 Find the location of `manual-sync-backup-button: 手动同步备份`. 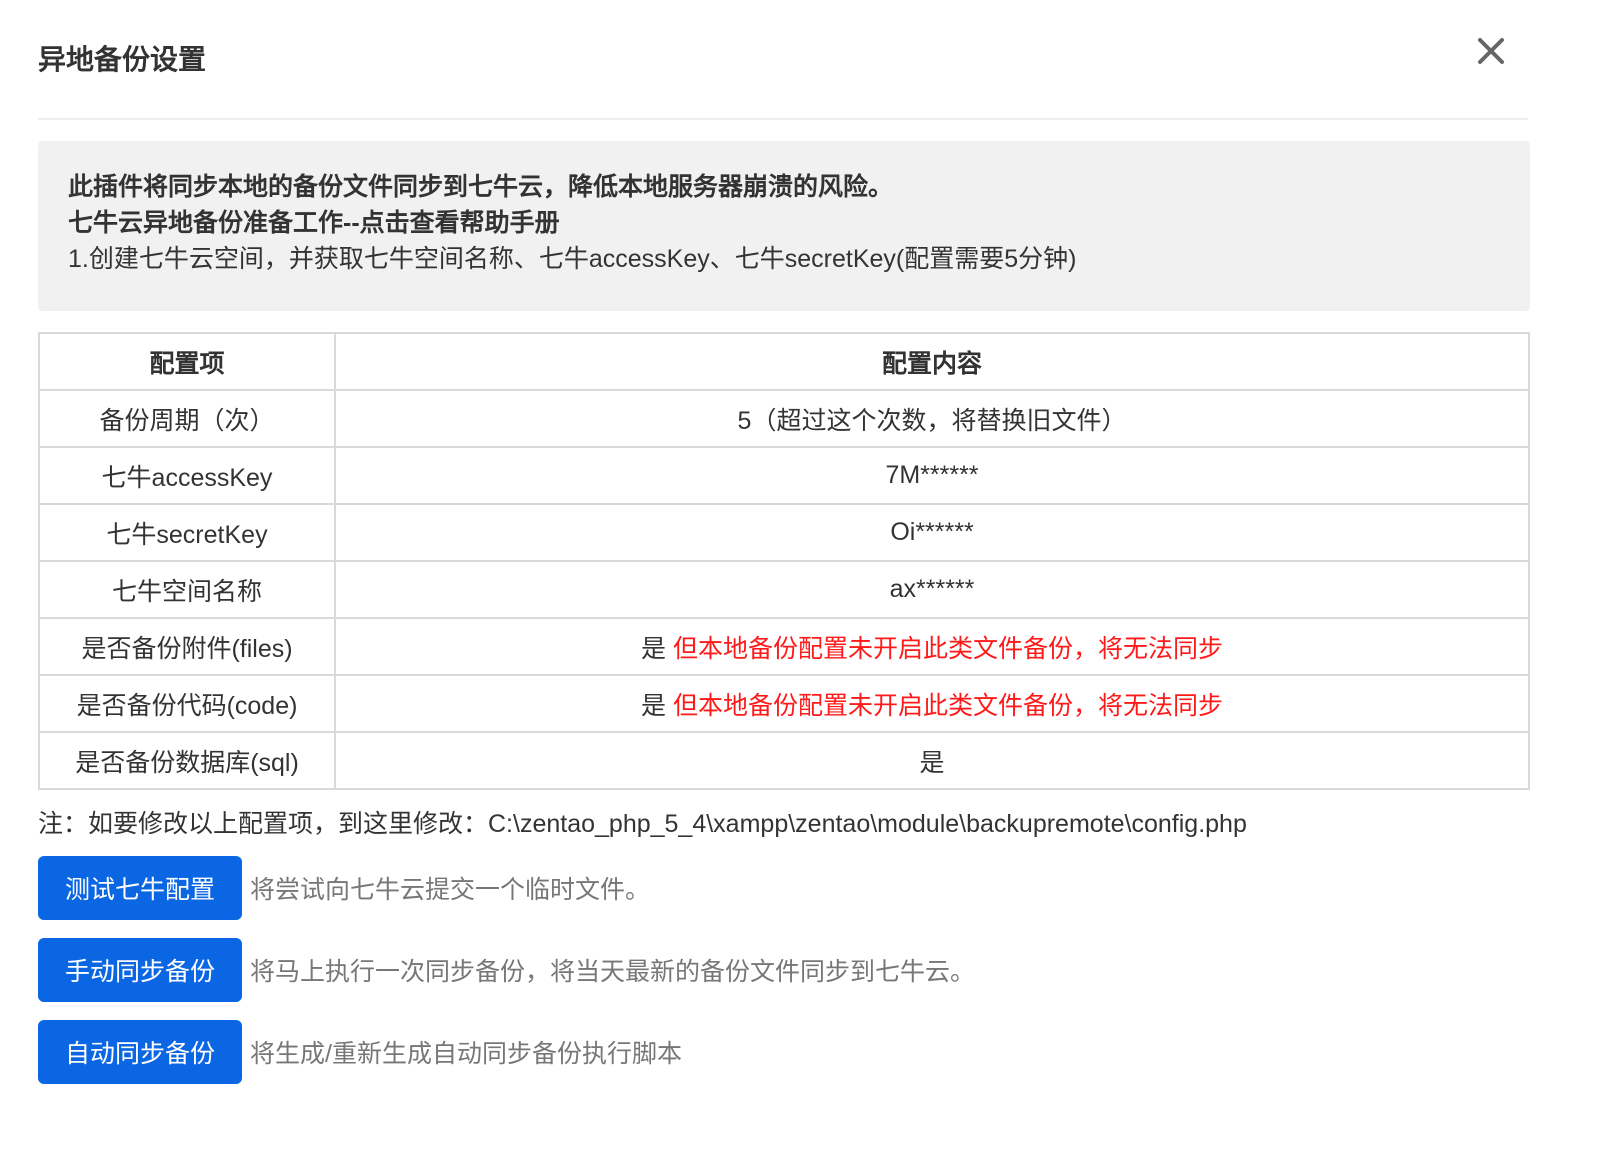

manual-sync-backup-button: 手动同步备份 is located at coordinates (140, 970).